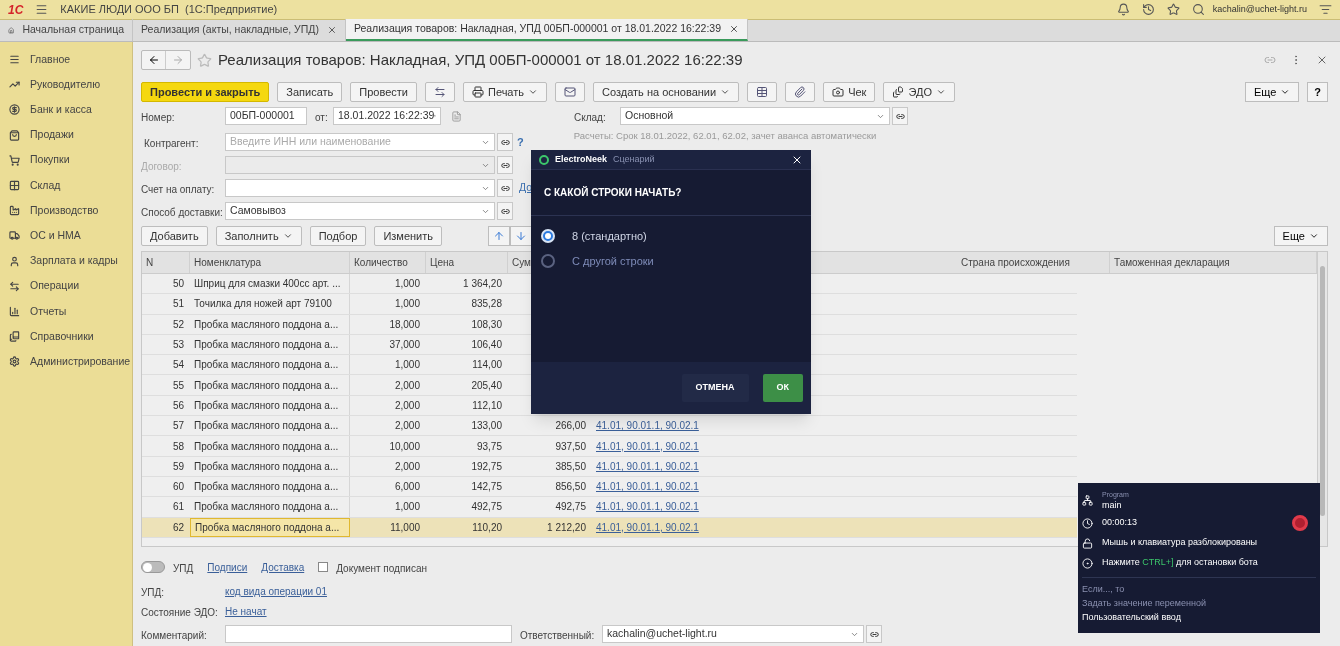 The image size is (1340, 646). I want to click on stop-hint: Нажмите CTRL+] для остановки бота, so click(1180, 563).